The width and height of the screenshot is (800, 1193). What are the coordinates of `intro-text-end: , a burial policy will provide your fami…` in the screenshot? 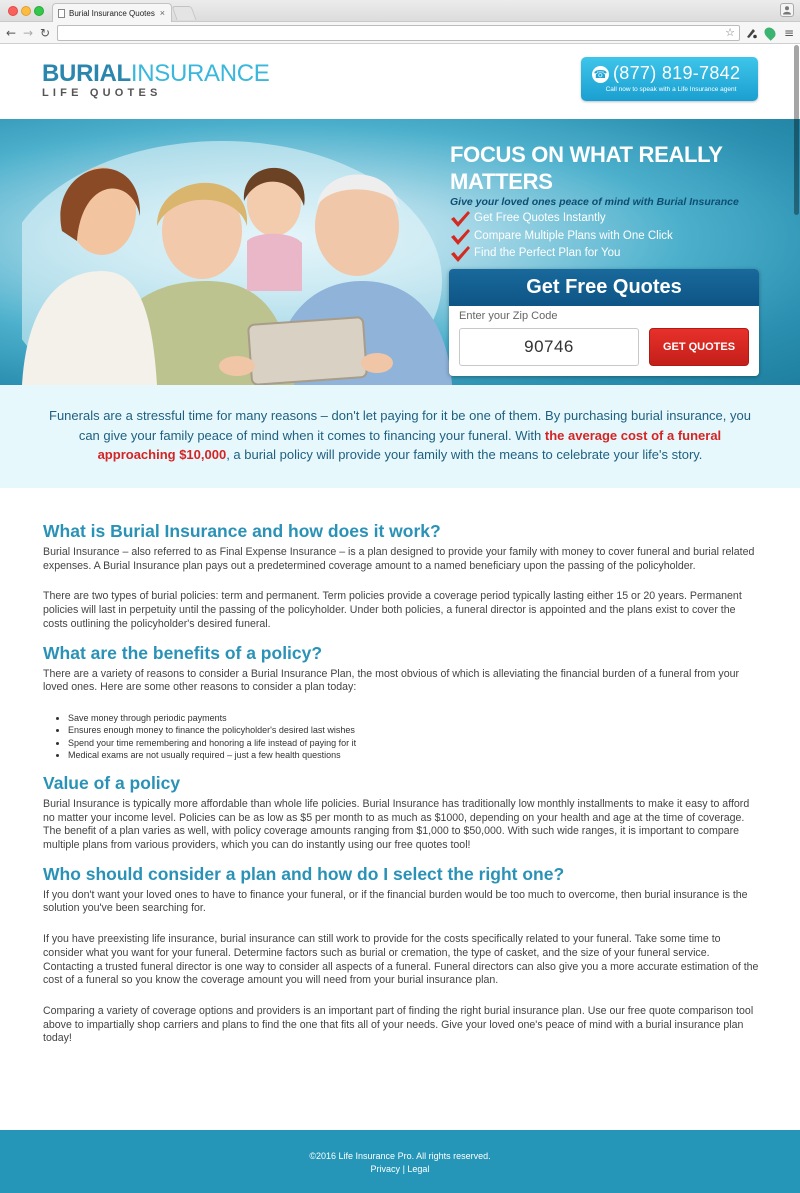 It's located at (464, 454).